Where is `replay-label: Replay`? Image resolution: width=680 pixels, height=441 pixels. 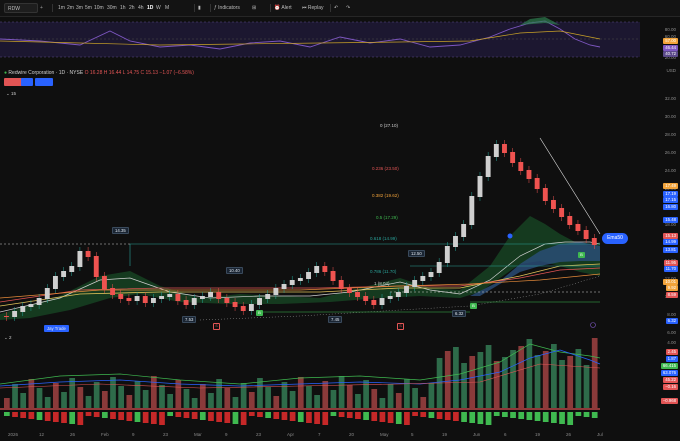 replay-label: Replay is located at coordinates (315, 8).